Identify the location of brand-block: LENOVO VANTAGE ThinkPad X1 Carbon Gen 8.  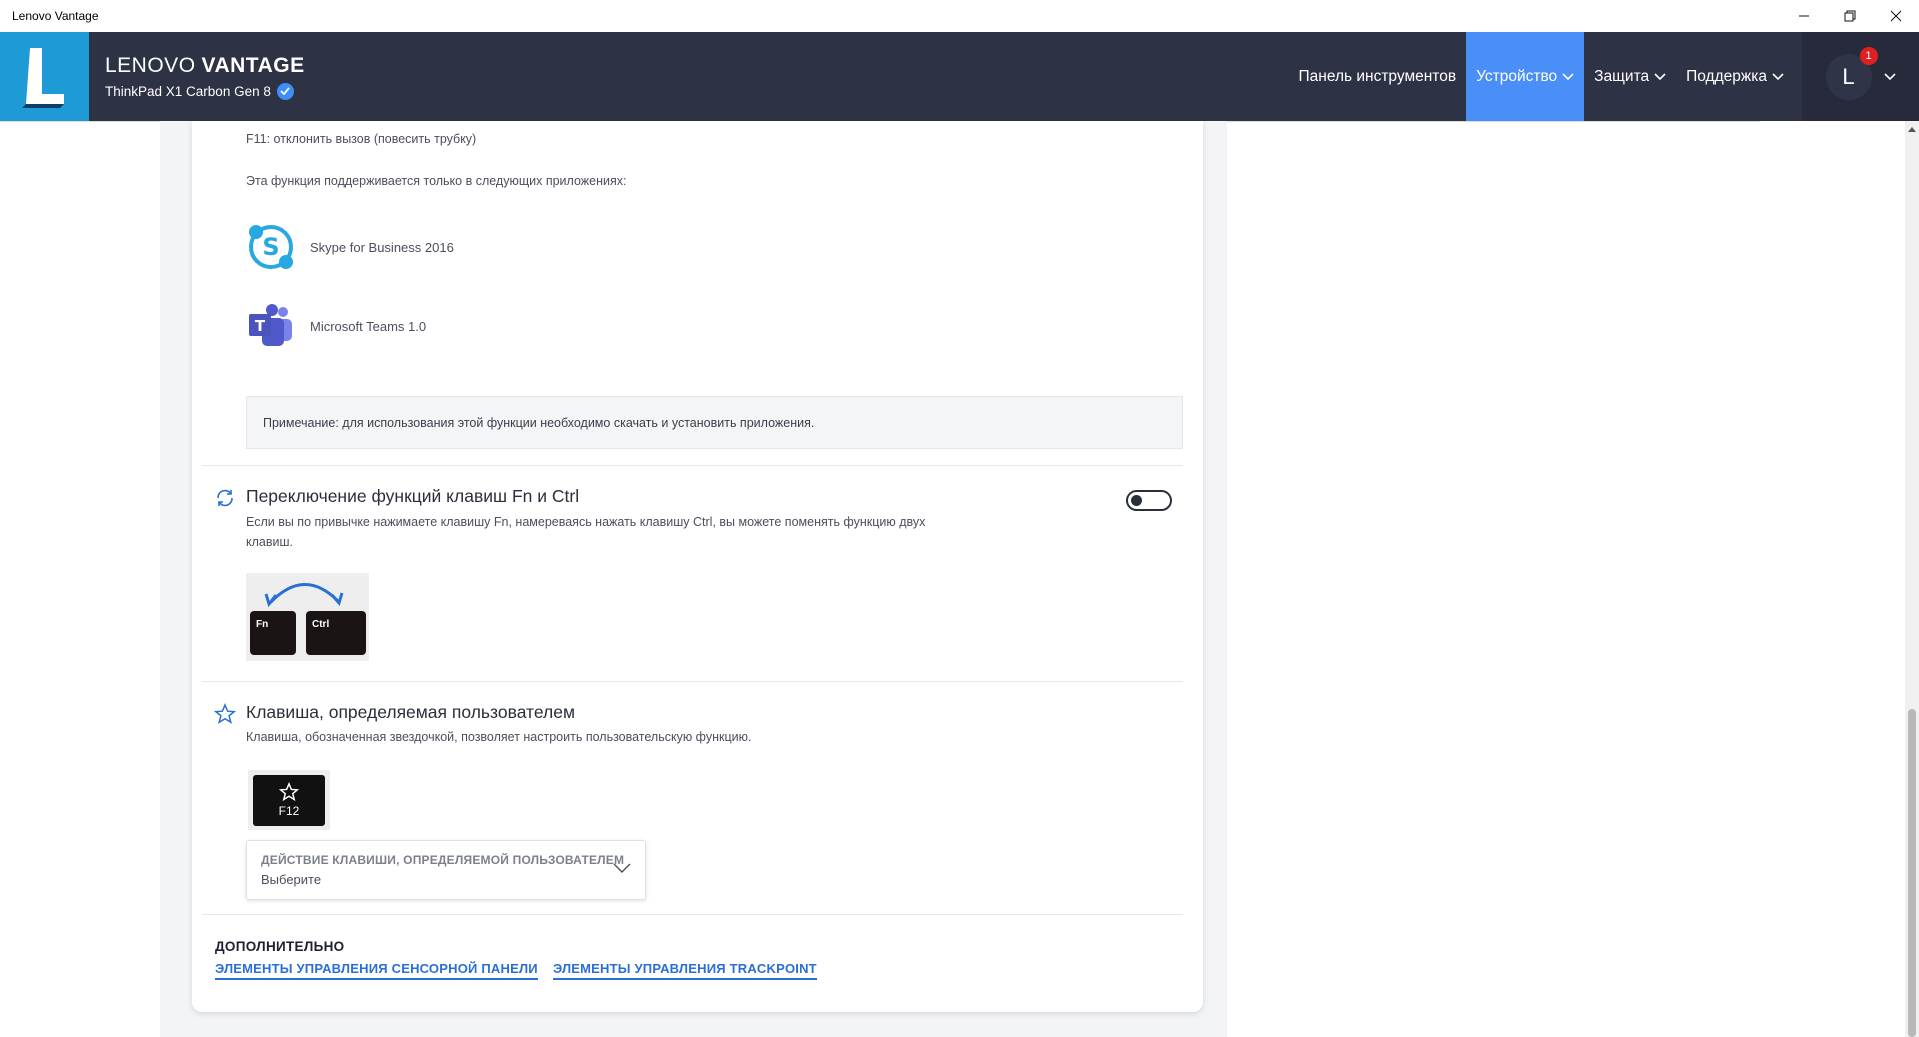
(197, 76).